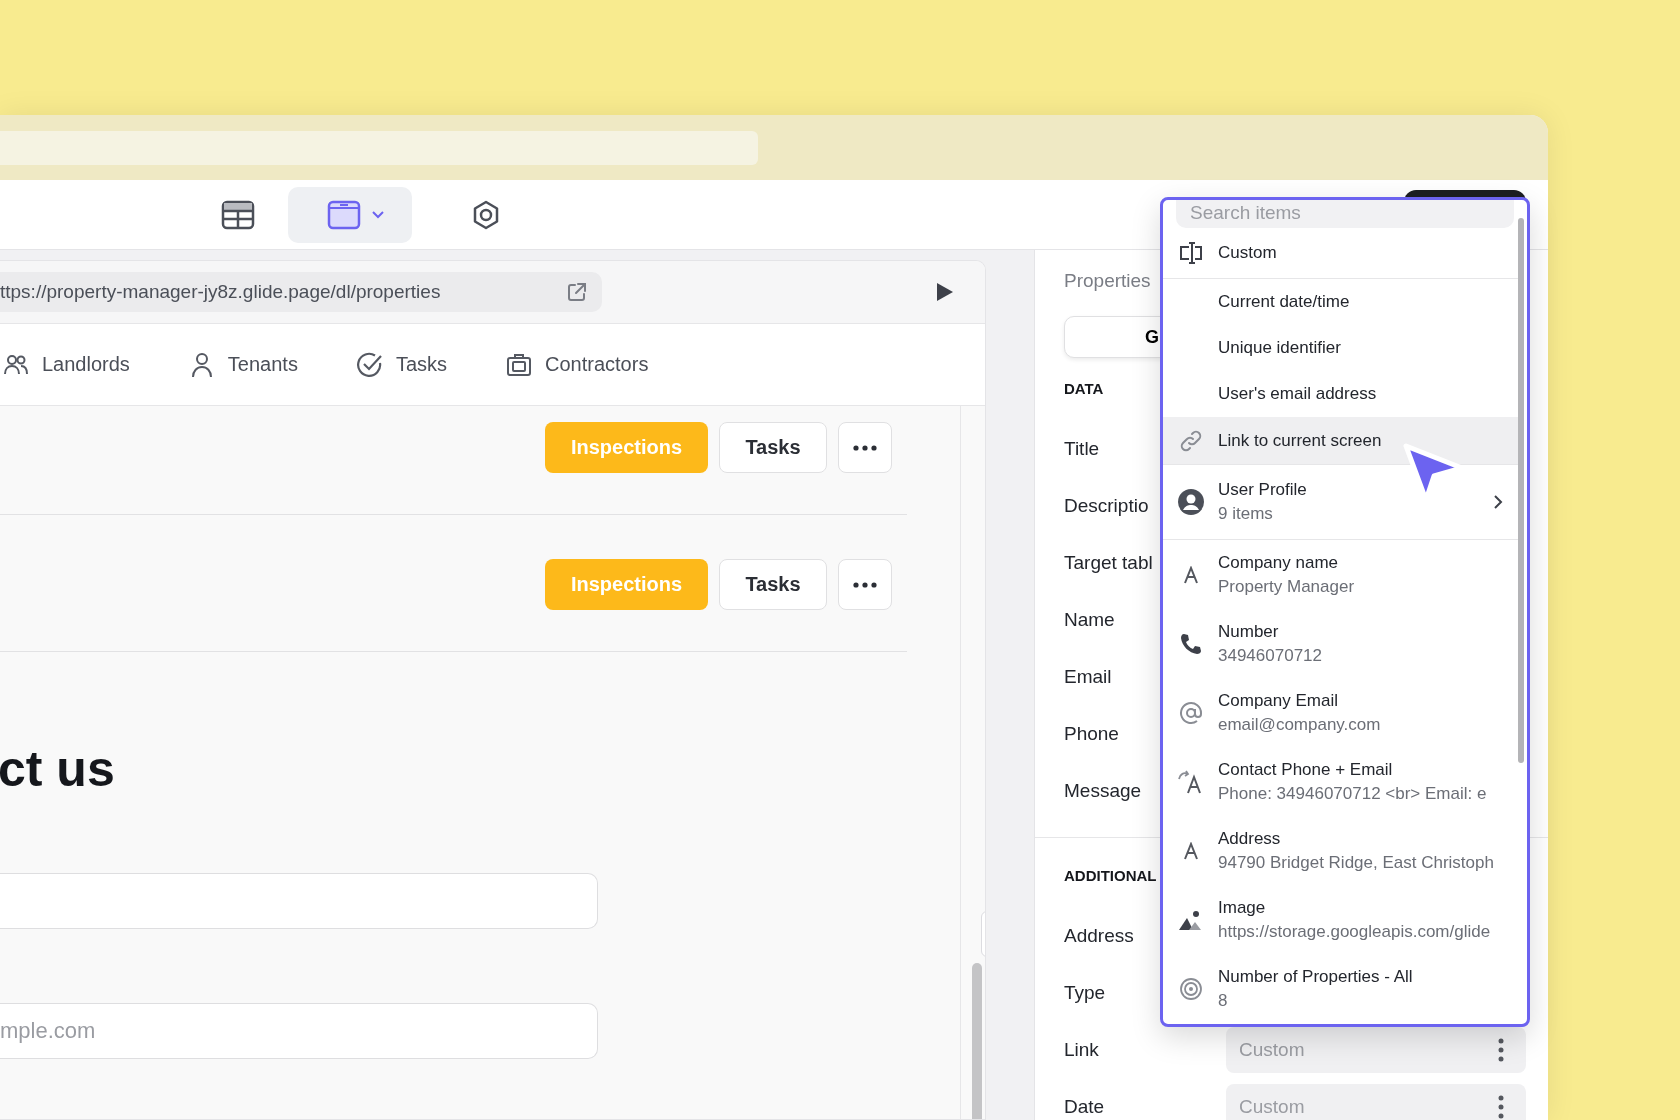  I want to click on field-label: Message, so click(1103, 790).